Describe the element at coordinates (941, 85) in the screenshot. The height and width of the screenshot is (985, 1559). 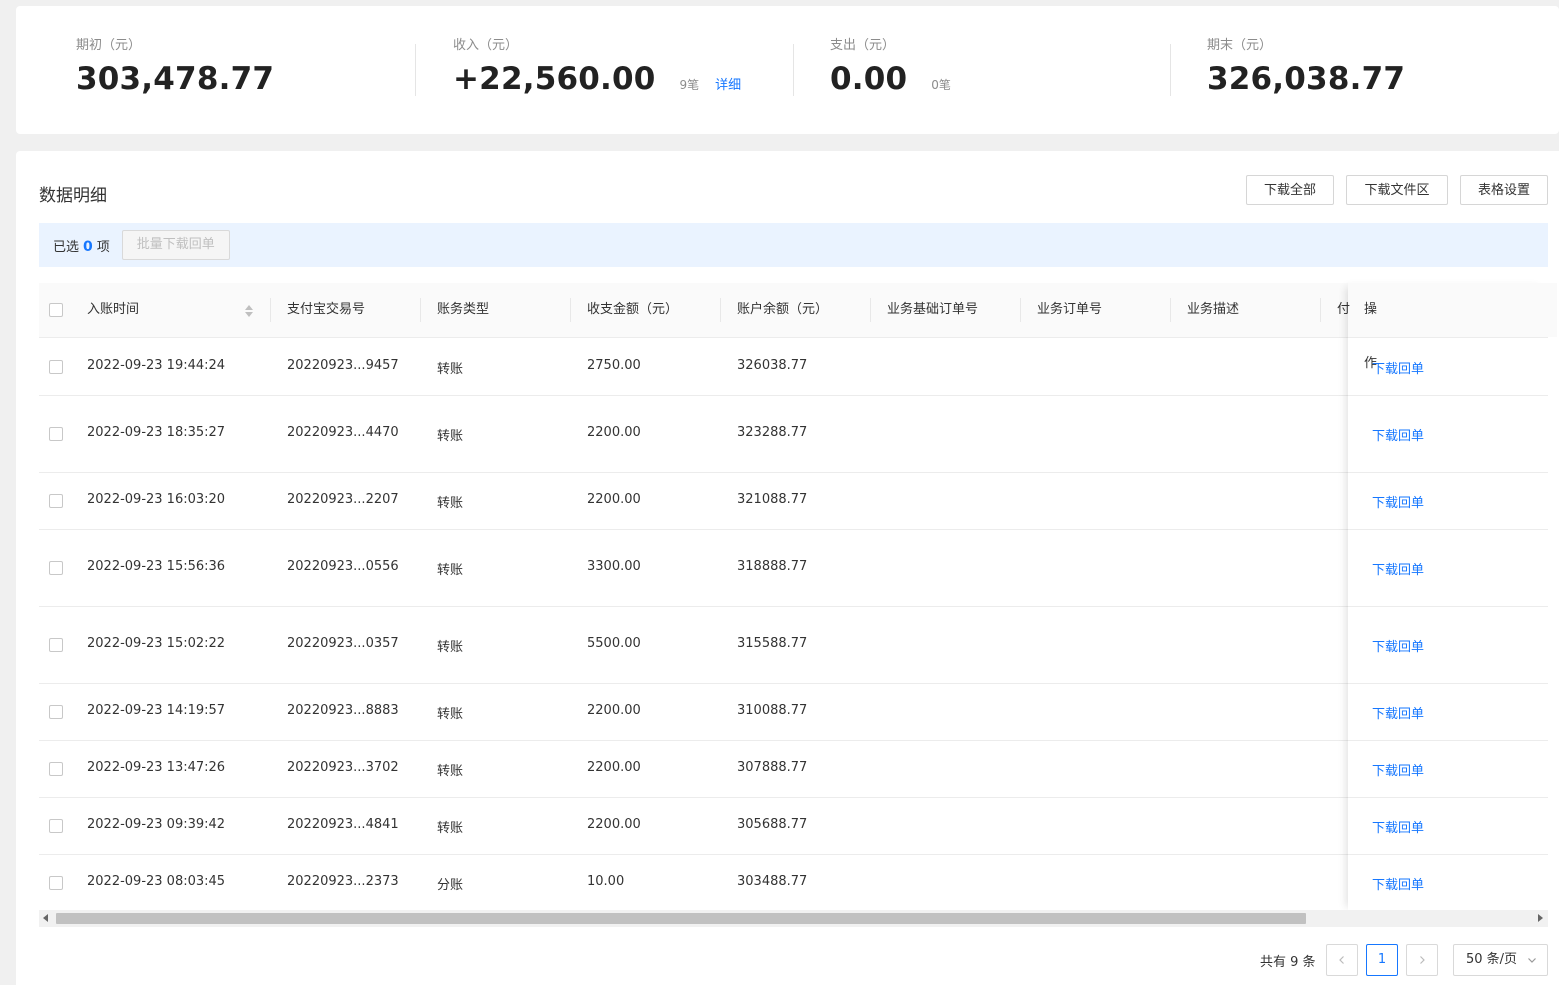
I see `expense-count: 0笔` at that location.